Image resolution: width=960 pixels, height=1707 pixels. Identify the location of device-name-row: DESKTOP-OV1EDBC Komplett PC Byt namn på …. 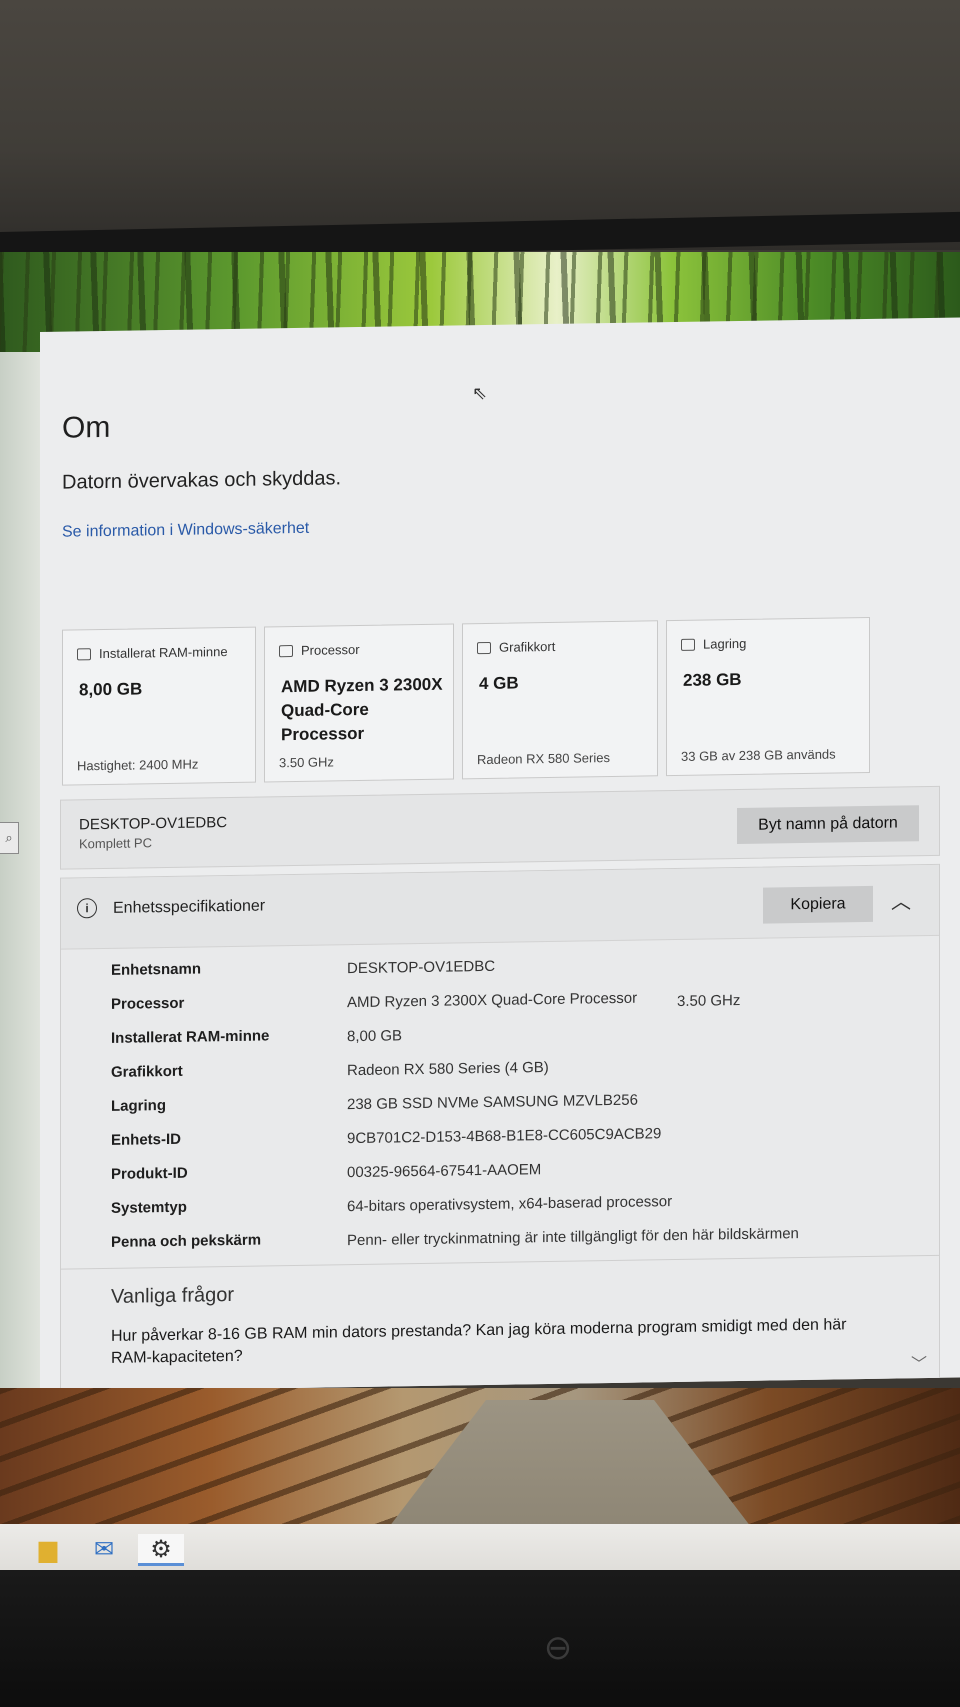
(500, 827).